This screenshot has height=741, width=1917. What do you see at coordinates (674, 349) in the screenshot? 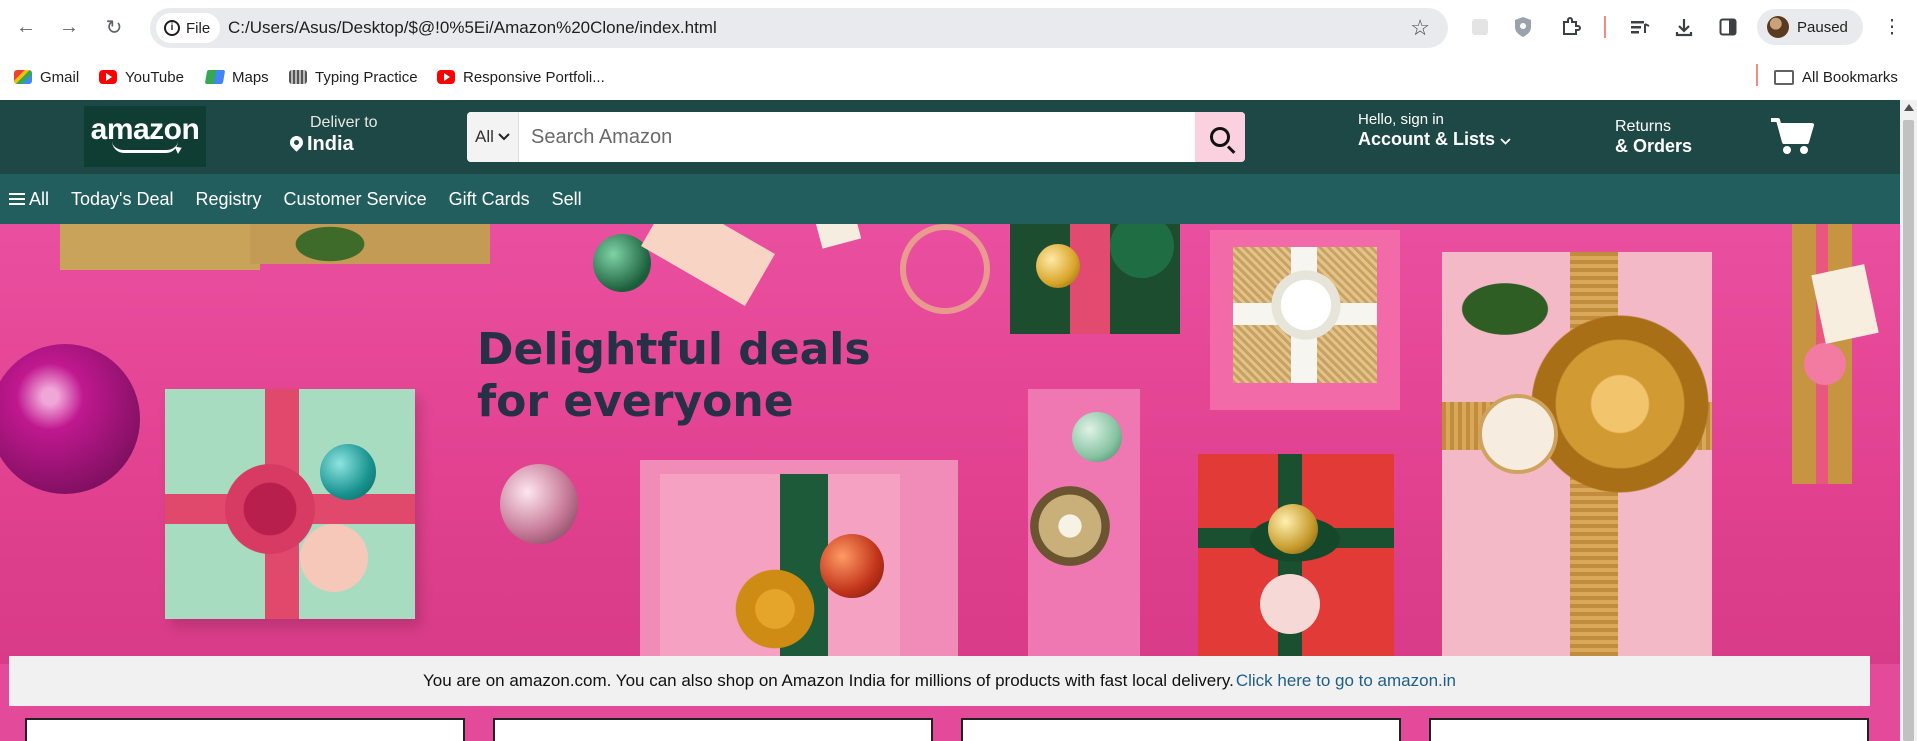
I see `hero-title-line1: Delightful deals` at bounding box center [674, 349].